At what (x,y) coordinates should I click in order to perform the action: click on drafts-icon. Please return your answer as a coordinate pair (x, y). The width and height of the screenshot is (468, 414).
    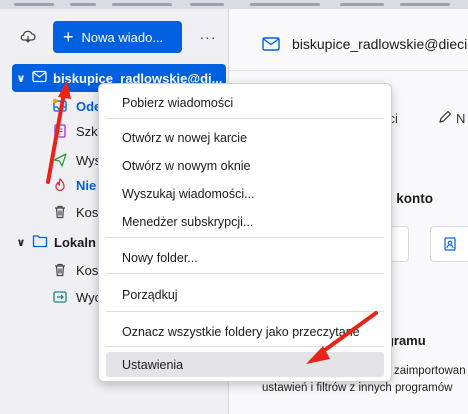
    Looking at the image, I should click on (60, 131).